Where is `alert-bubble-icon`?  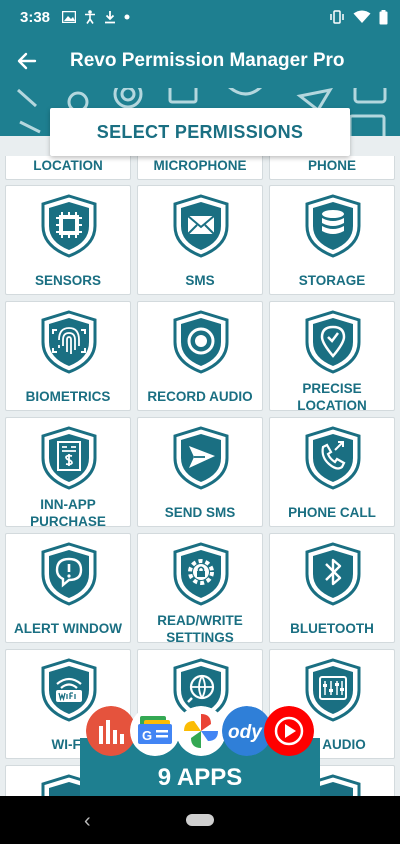 alert-bubble-icon is located at coordinates (69, 574).